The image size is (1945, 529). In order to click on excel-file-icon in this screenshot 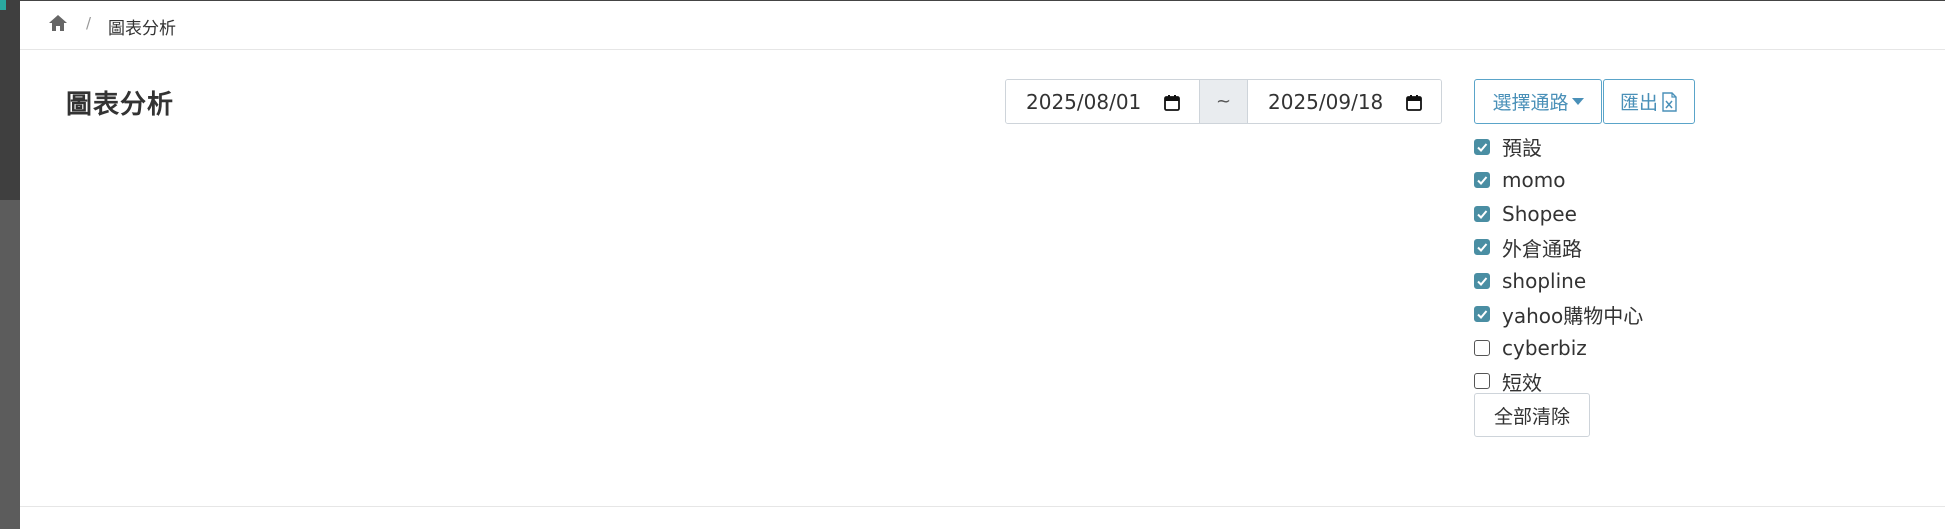, I will do `click(1669, 101)`.